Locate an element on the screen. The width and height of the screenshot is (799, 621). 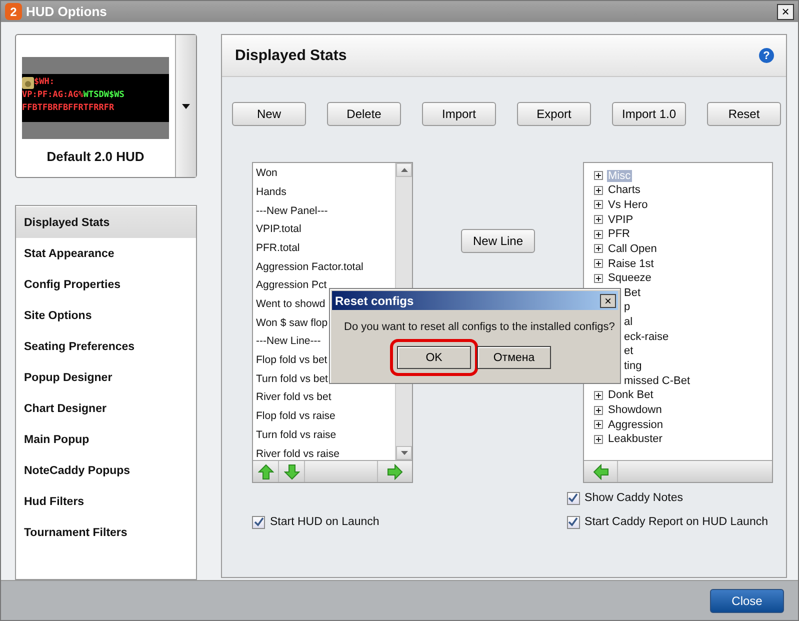
checkbox-label: Start HUD on Launch is located at coordinates (325, 522).